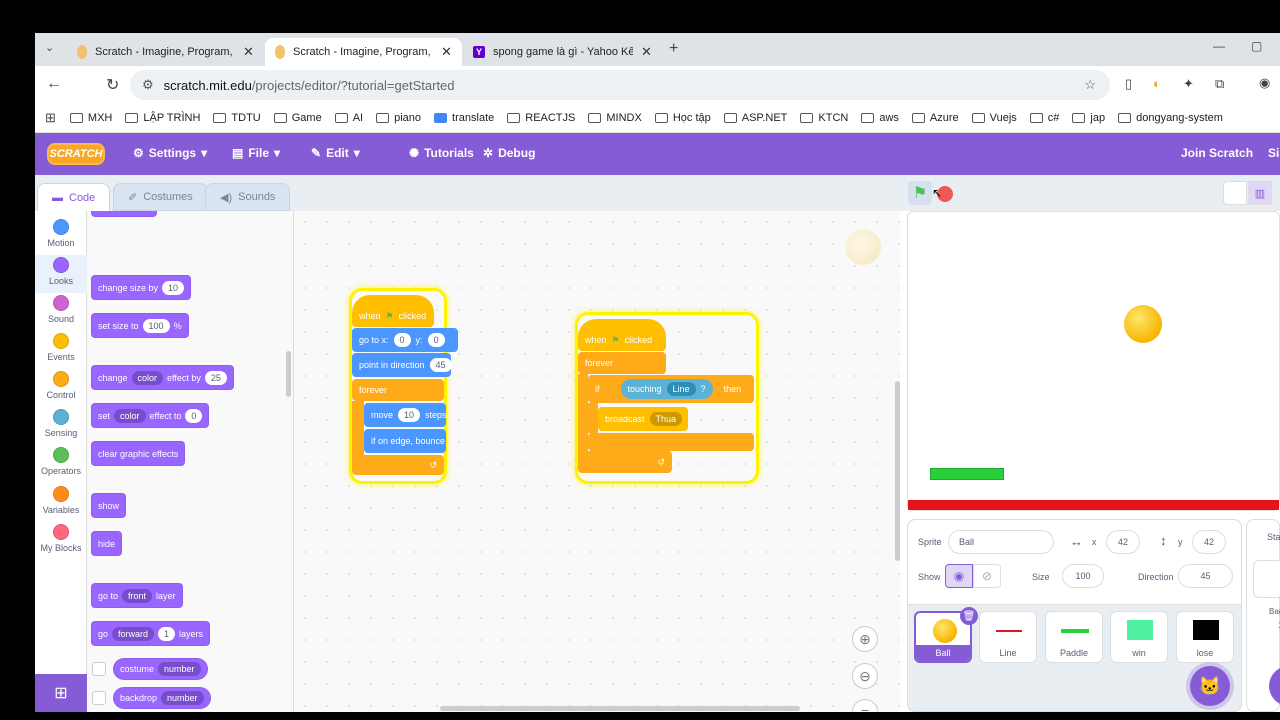  Describe the element at coordinates (61, 693) in the screenshot. I see `add-extension-button: ⊞` at that location.